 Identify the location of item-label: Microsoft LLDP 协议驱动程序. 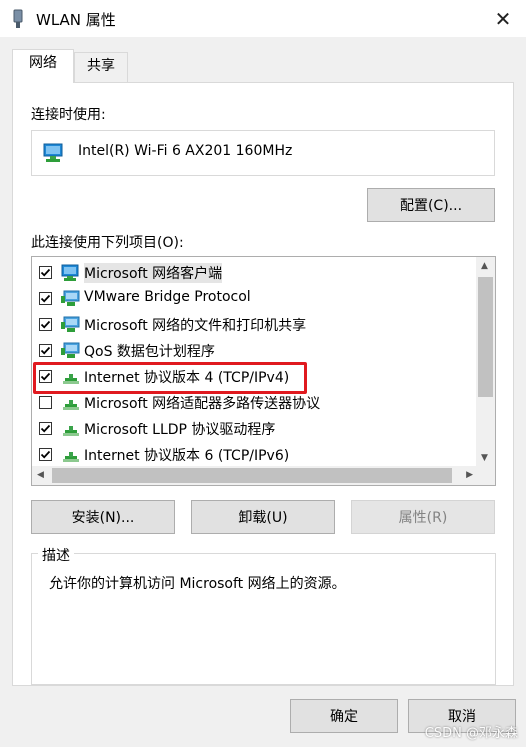
(180, 430).